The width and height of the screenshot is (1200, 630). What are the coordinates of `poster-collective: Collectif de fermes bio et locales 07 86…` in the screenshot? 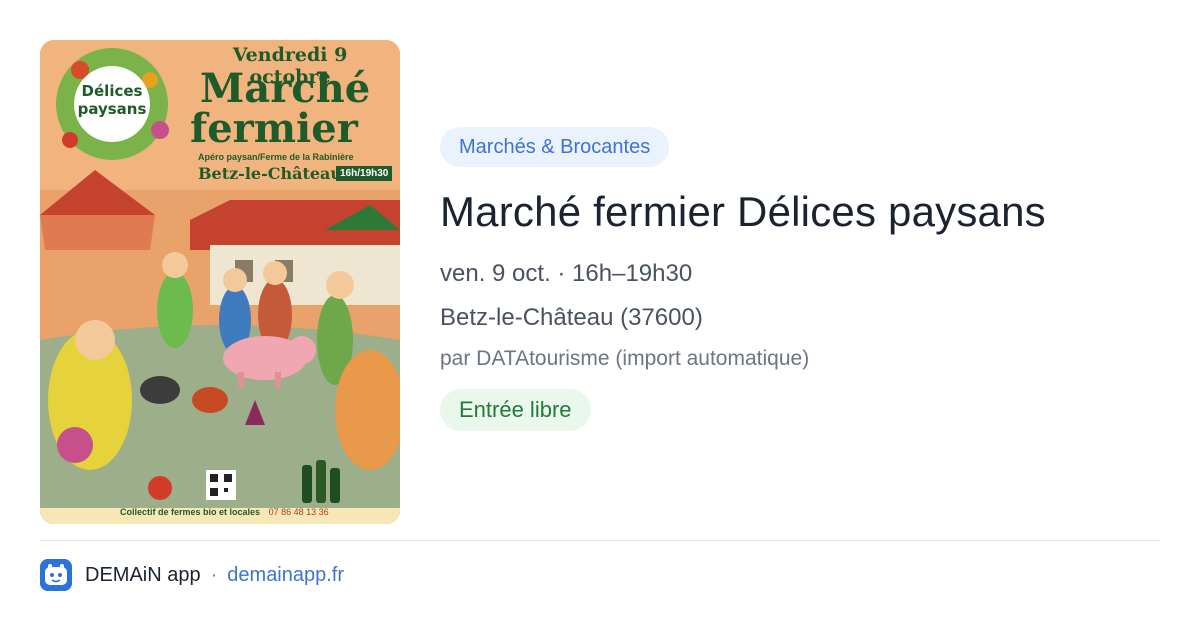 It's located at (224, 512).